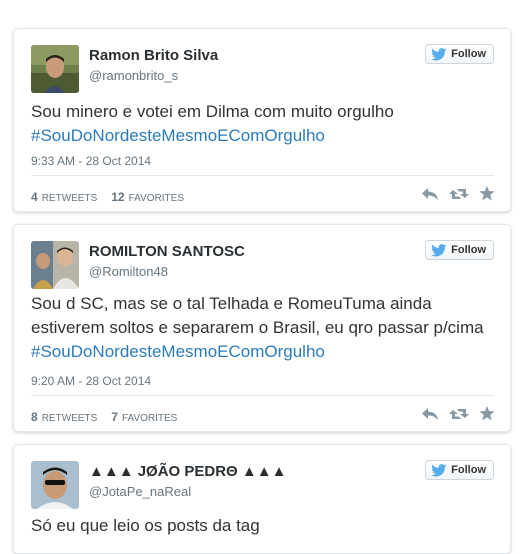  I want to click on tweet-stats: 8 RETWEETS 7 FAVORITES, so click(104, 417).